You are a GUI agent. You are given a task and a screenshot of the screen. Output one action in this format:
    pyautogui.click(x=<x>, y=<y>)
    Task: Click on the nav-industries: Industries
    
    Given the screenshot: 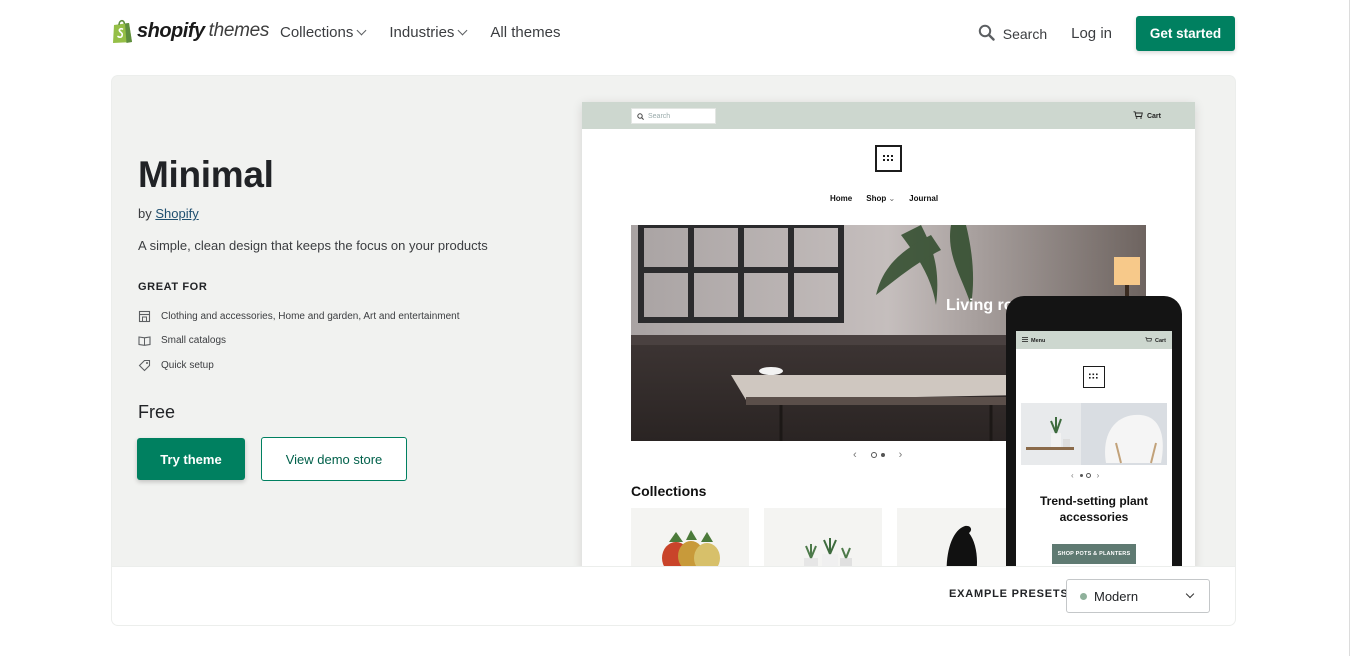 What is the action you would take?
    pyautogui.click(x=428, y=32)
    